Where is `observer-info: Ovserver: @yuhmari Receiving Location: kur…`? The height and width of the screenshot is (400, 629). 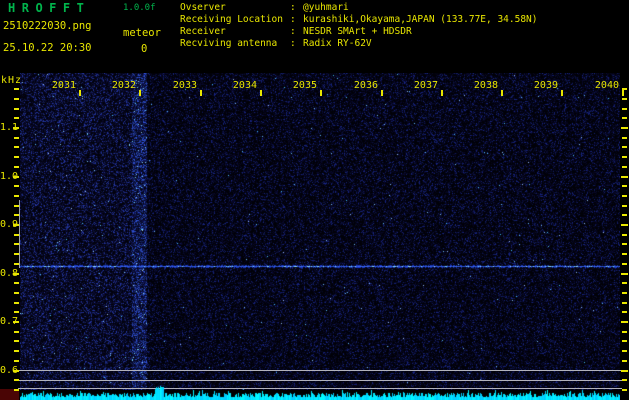
observer-info: Ovserver: @yuhmari Receiving Location: kur… is located at coordinates (359, 26).